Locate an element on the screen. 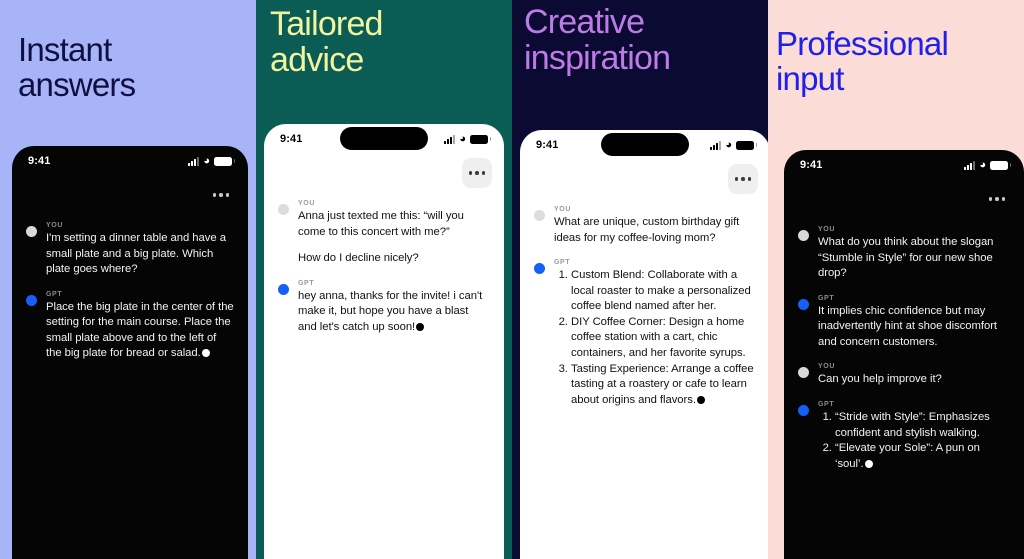  headline-professional-input: Professional input is located at coordinates (862, 61).